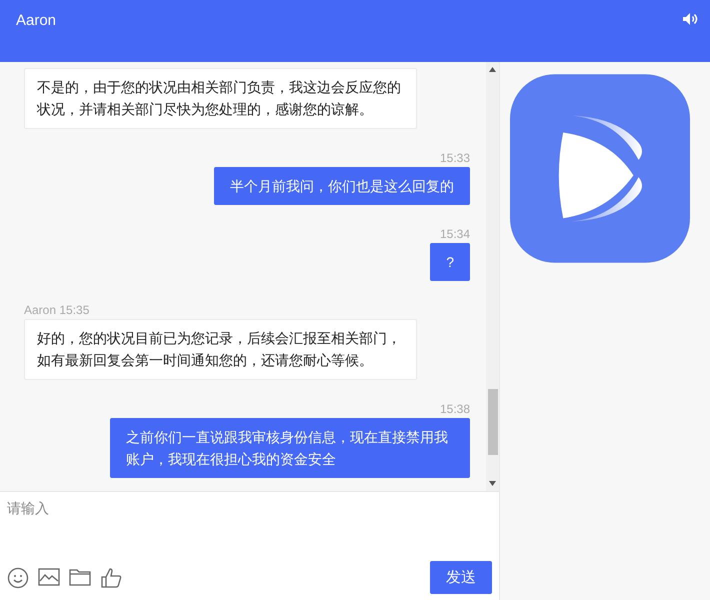 The image size is (710, 600). I want to click on scrollbar-thumb, so click(493, 422).